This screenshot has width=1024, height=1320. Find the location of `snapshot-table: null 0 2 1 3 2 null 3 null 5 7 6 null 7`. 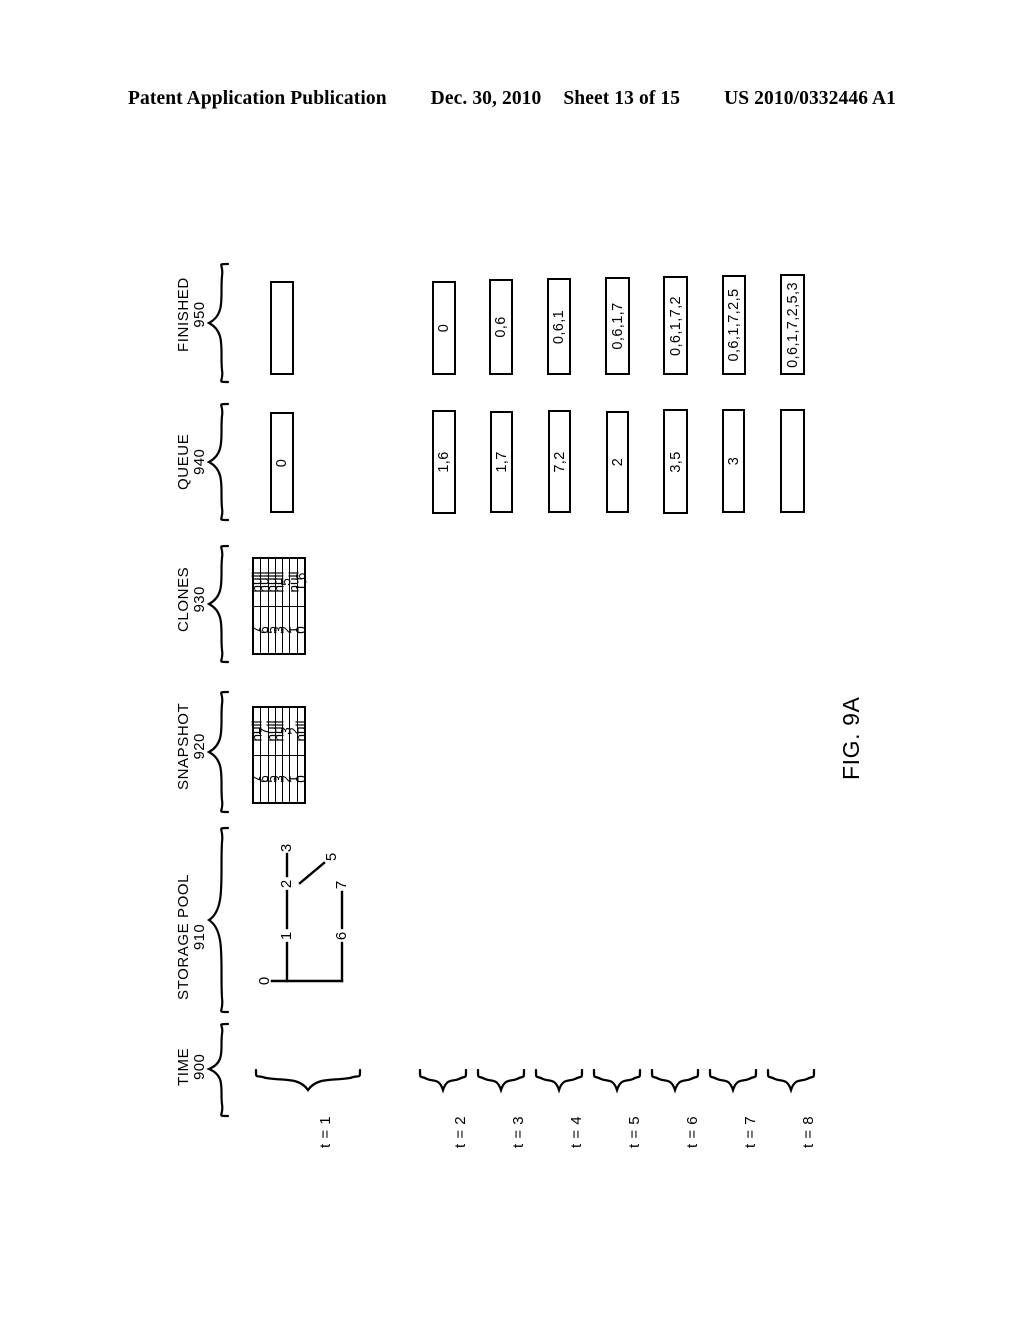

snapshot-table: null 0 2 1 3 2 null 3 null 5 7 6 null 7 is located at coordinates (278, 755).